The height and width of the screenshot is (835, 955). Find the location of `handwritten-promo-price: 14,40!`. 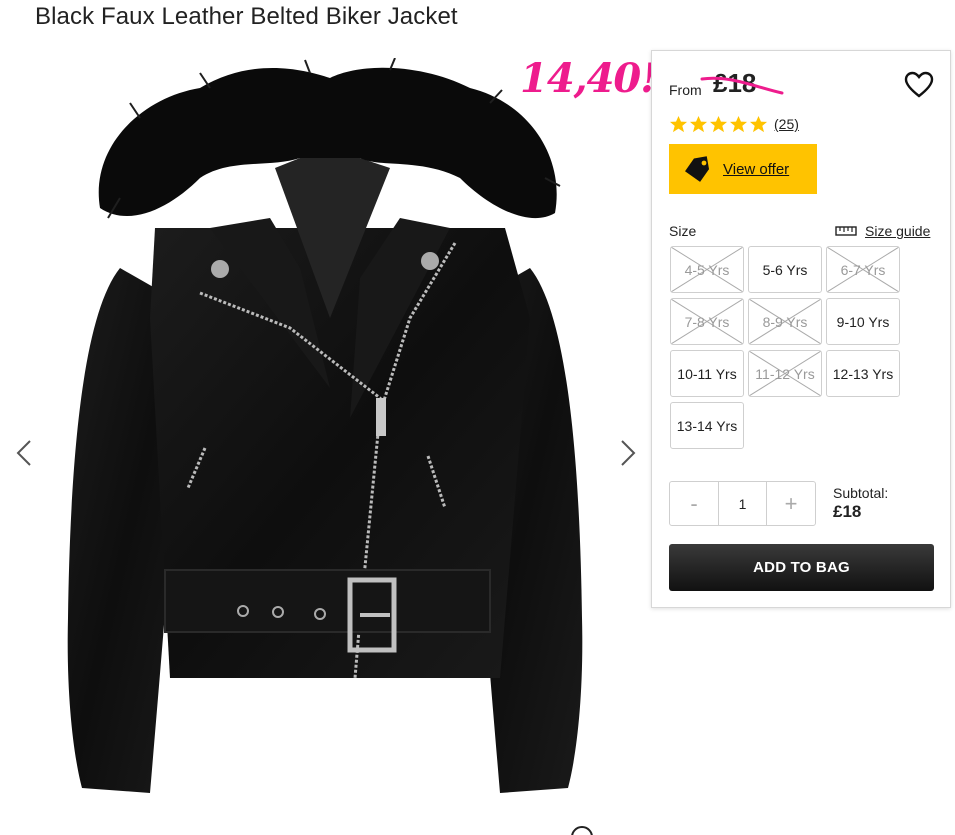

handwritten-promo-price: 14,40! is located at coordinates (589, 78).